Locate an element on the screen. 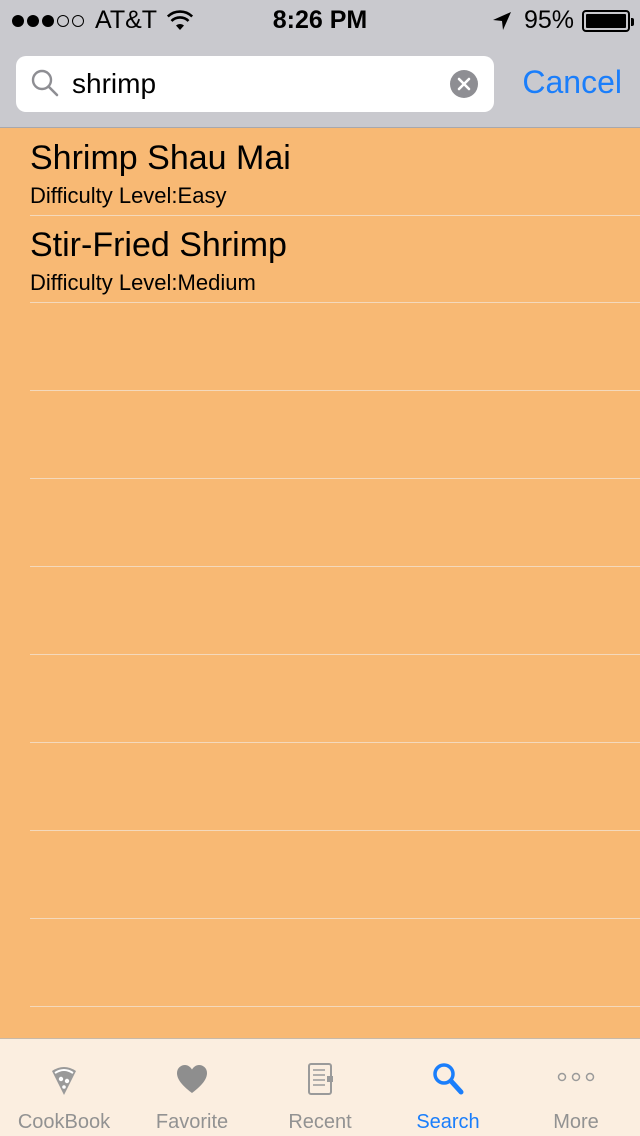  battery-icon is located at coordinates (608, 20).